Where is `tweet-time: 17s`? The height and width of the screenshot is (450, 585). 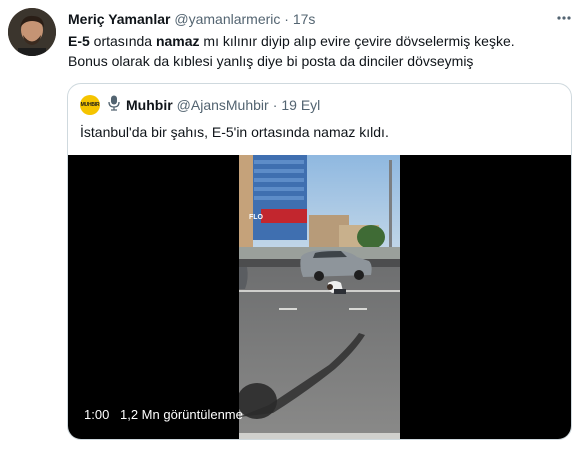
tweet-time: 17s is located at coordinates (304, 19).